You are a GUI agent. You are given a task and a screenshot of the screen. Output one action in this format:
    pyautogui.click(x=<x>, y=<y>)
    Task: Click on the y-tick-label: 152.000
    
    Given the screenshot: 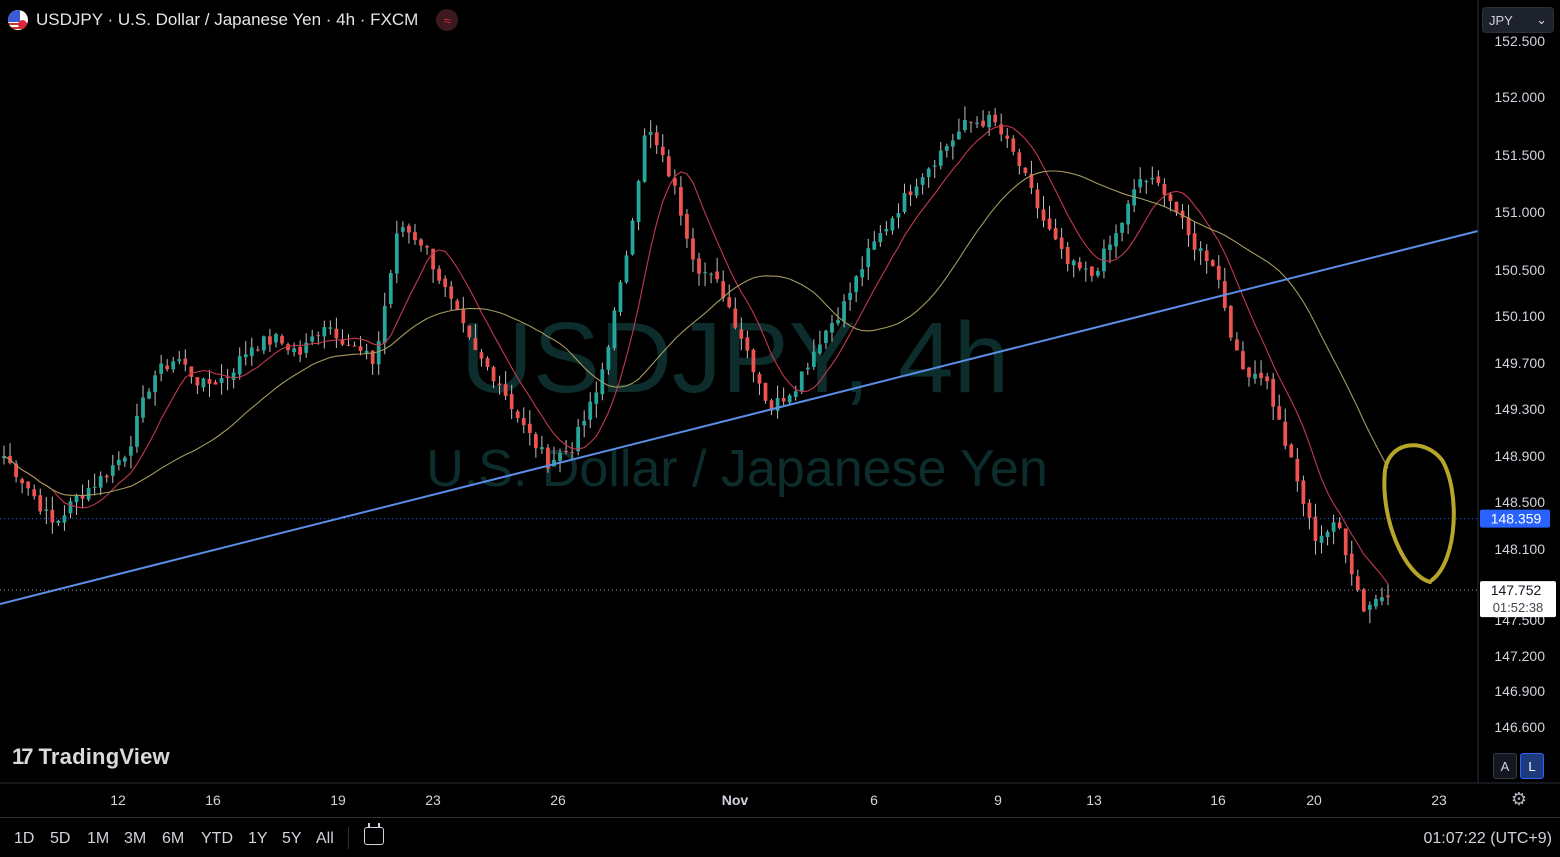 What is the action you would take?
    pyautogui.click(x=1519, y=97)
    